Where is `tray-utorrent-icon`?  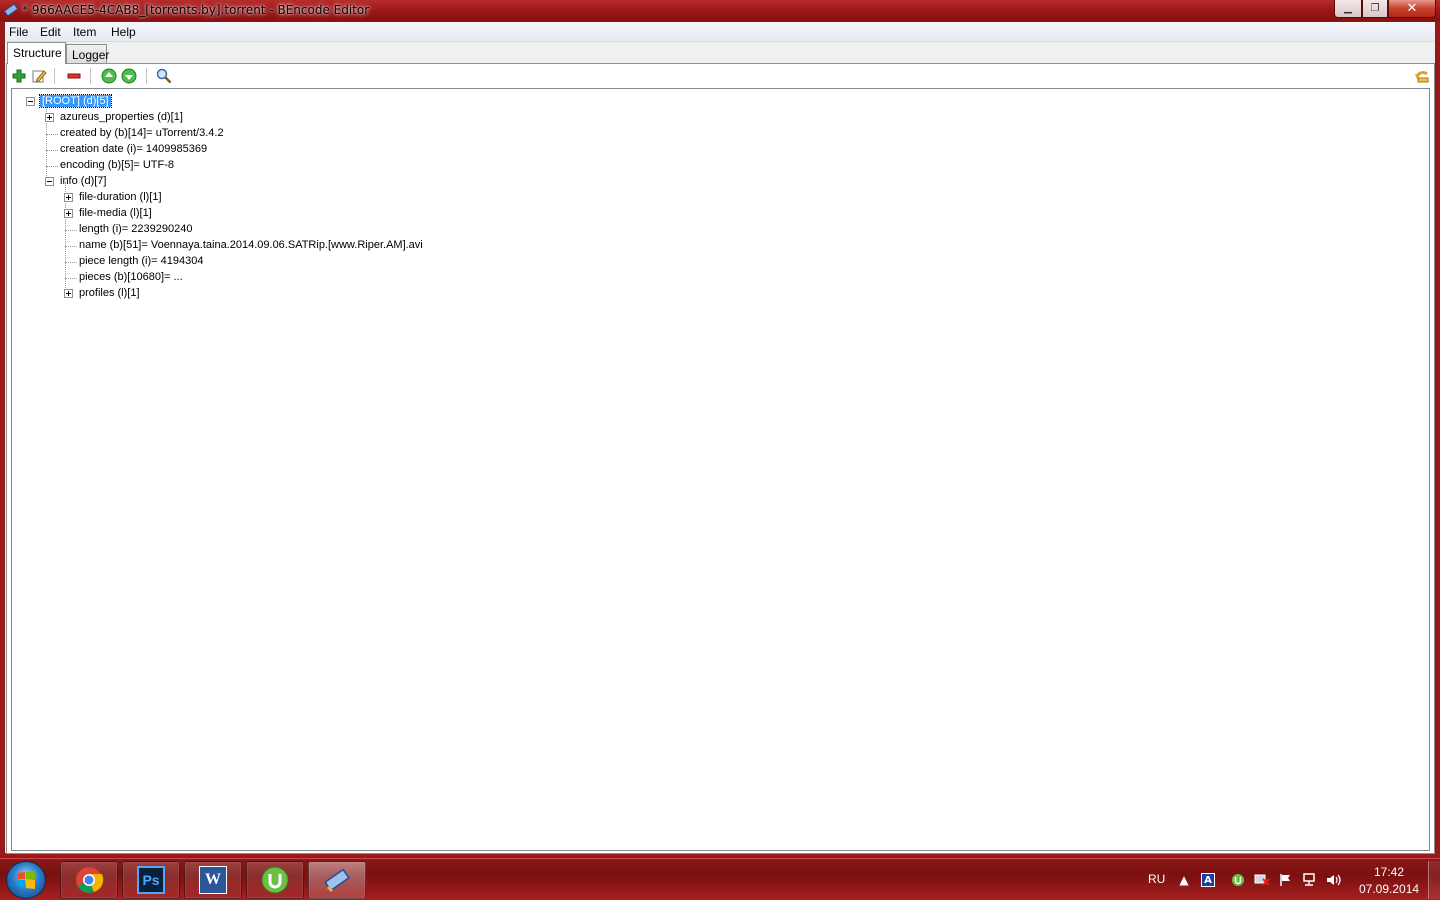 tray-utorrent-icon is located at coordinates (1238, 880).